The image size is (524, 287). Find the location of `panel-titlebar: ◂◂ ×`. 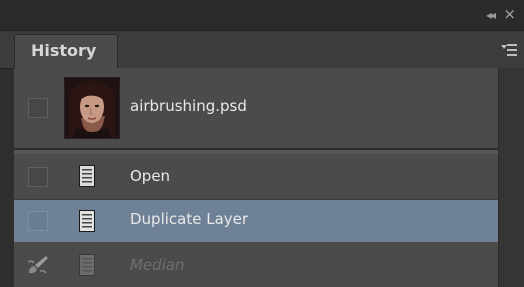

panel-titlebar: ◂◂ × is located at coordinates (262, 15).